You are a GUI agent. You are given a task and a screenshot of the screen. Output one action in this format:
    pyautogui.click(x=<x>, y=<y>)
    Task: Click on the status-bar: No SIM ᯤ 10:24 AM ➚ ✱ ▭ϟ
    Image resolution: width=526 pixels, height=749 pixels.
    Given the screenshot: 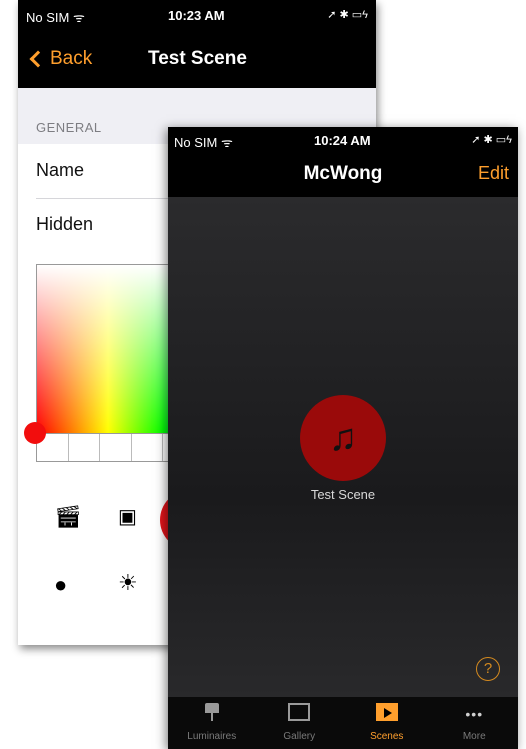 What is the action you would take?
    pyautogui.click(x=343, y=140)
    